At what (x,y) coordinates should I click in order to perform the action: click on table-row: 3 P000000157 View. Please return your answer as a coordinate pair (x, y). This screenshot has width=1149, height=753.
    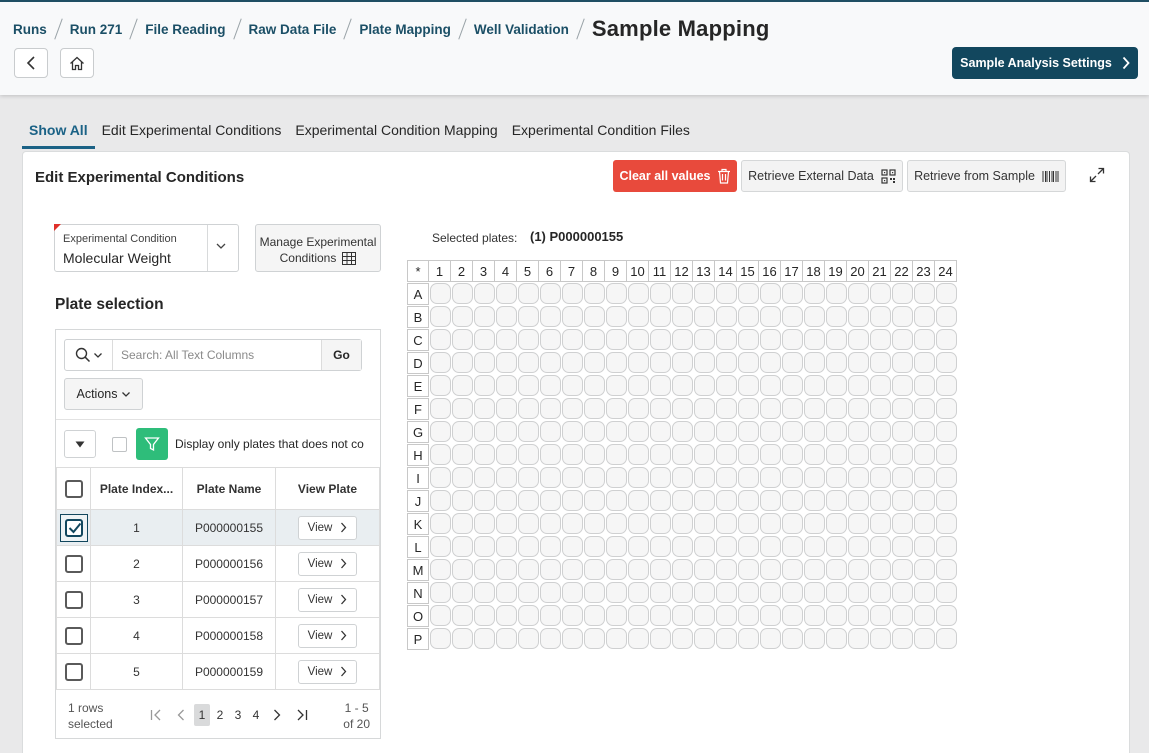
    Looking at the image, I should click on (218, 599).